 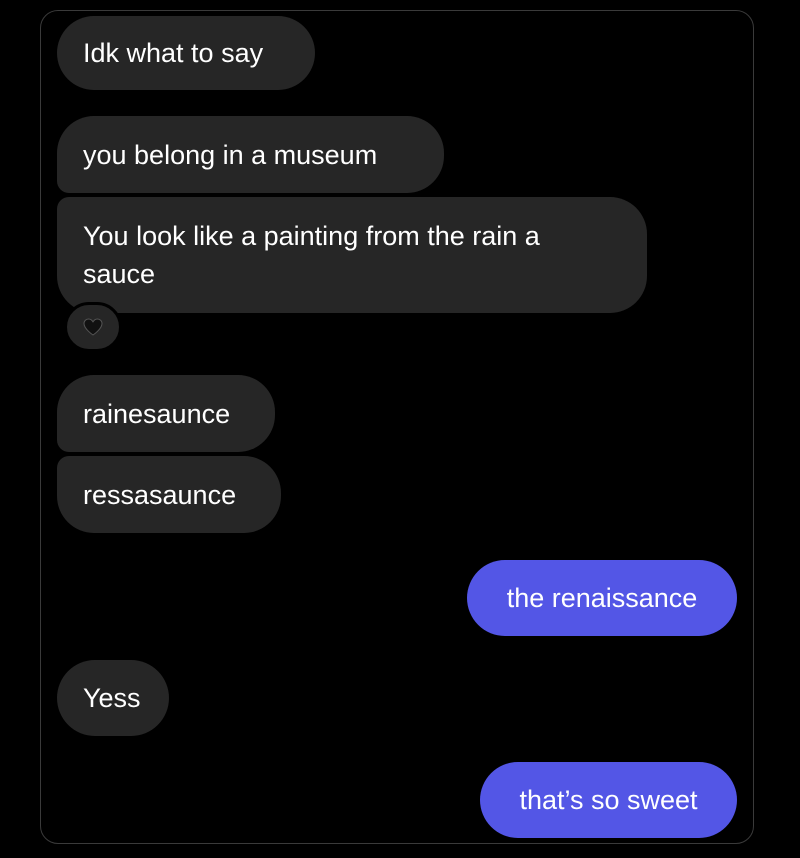 I want to click on message-text: Idk what to say, so click(x=173, y=53).